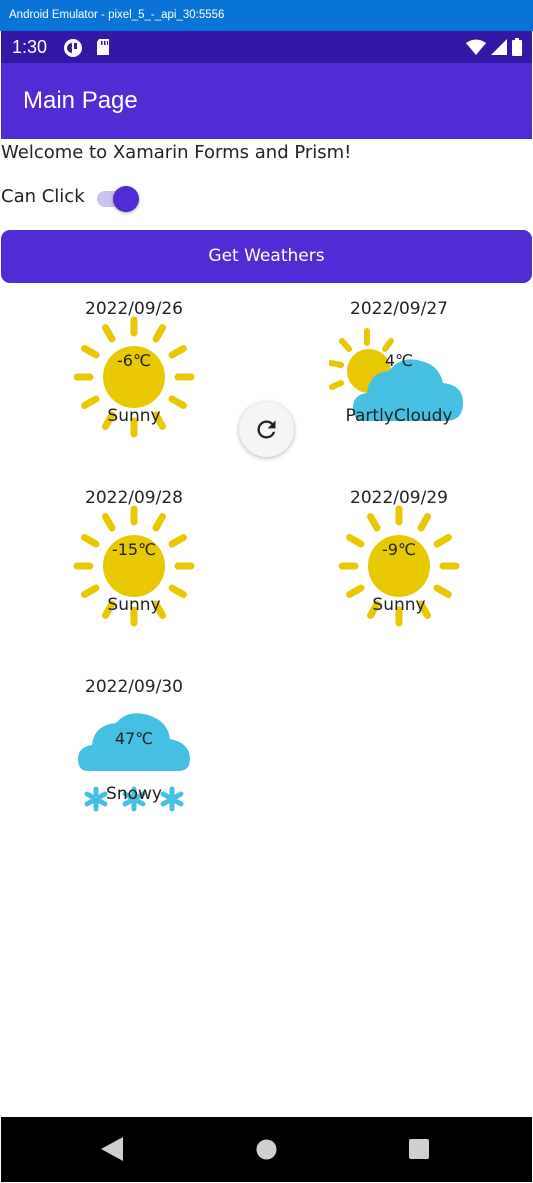 The width and height of the screenshot is (533, 1183). I want to click on welcome-text: Welcome to Xamarin Forms and Prism!, so click(176, 152).